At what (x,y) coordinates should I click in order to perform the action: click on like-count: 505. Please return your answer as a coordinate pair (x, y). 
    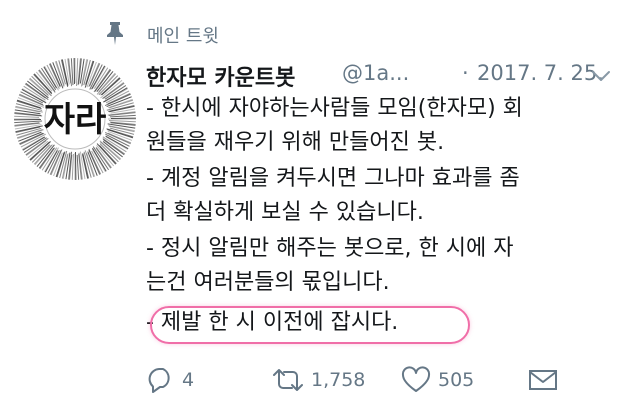
    Looking at the image, I should click on (456, 380).